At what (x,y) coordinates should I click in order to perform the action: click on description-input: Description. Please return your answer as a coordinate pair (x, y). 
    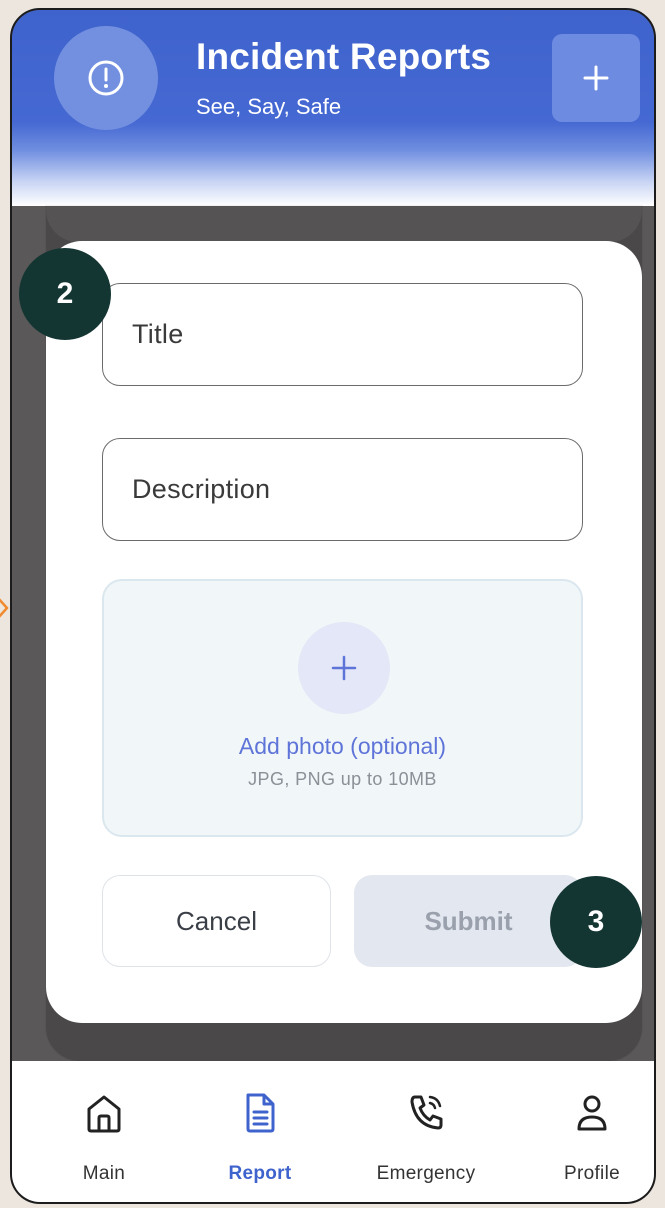
    Looking at the image, I should click on (342, 489).